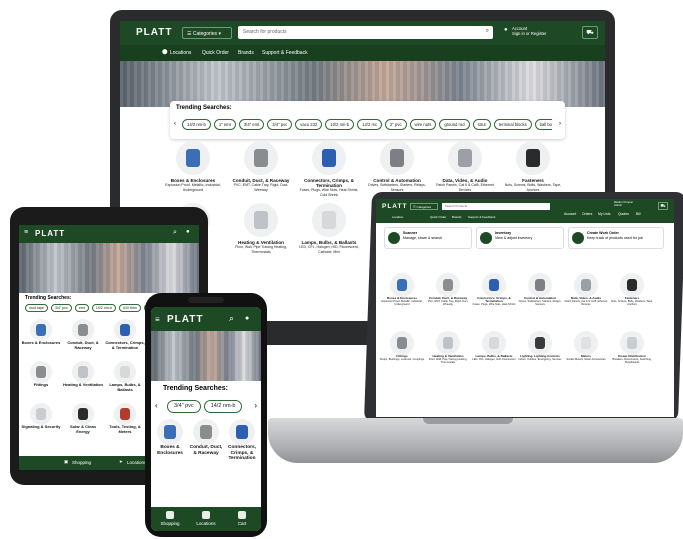 The height and width of the screenshot is (539, 683). I want to click on inventory-card: Inventory View & adjust inventory, so click(520, 238).